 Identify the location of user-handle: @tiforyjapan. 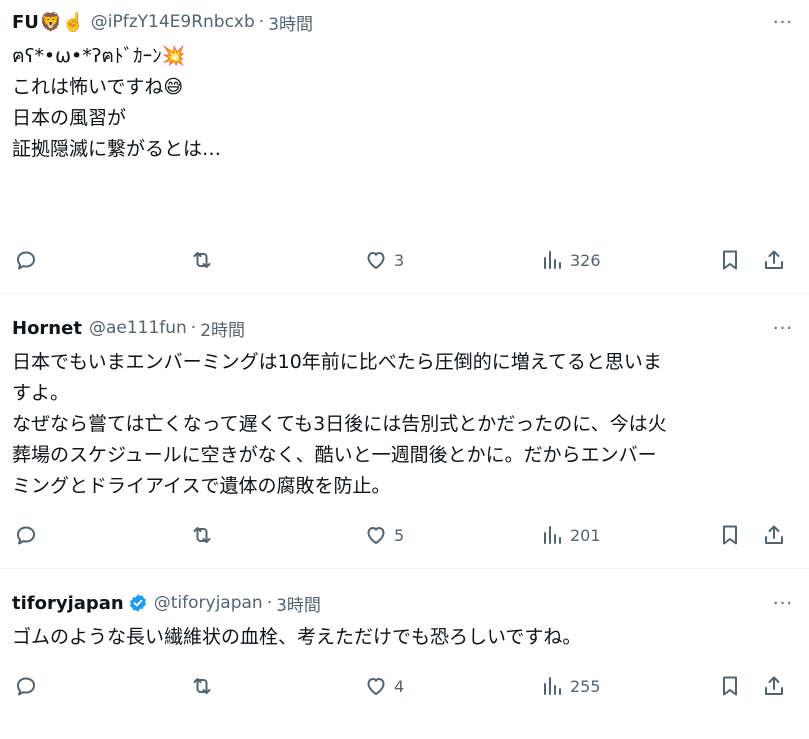
(208, 603).